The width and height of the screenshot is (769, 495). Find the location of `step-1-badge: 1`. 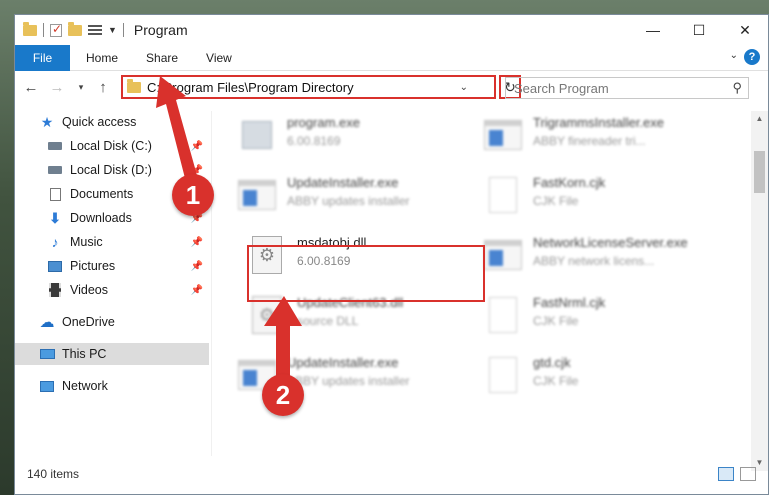

step-1-badge: 1 is located at coordinates (193, 195).